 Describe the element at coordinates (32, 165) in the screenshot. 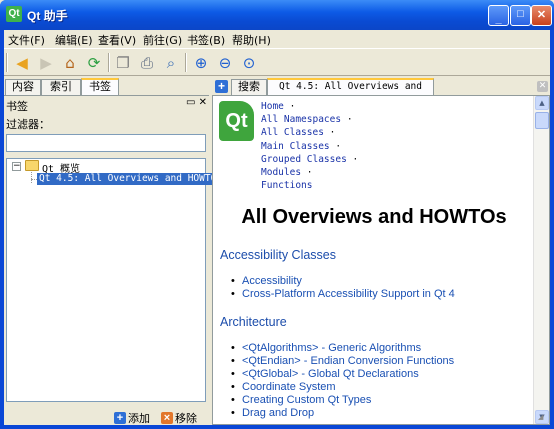

I see `folder-icon` at that location.